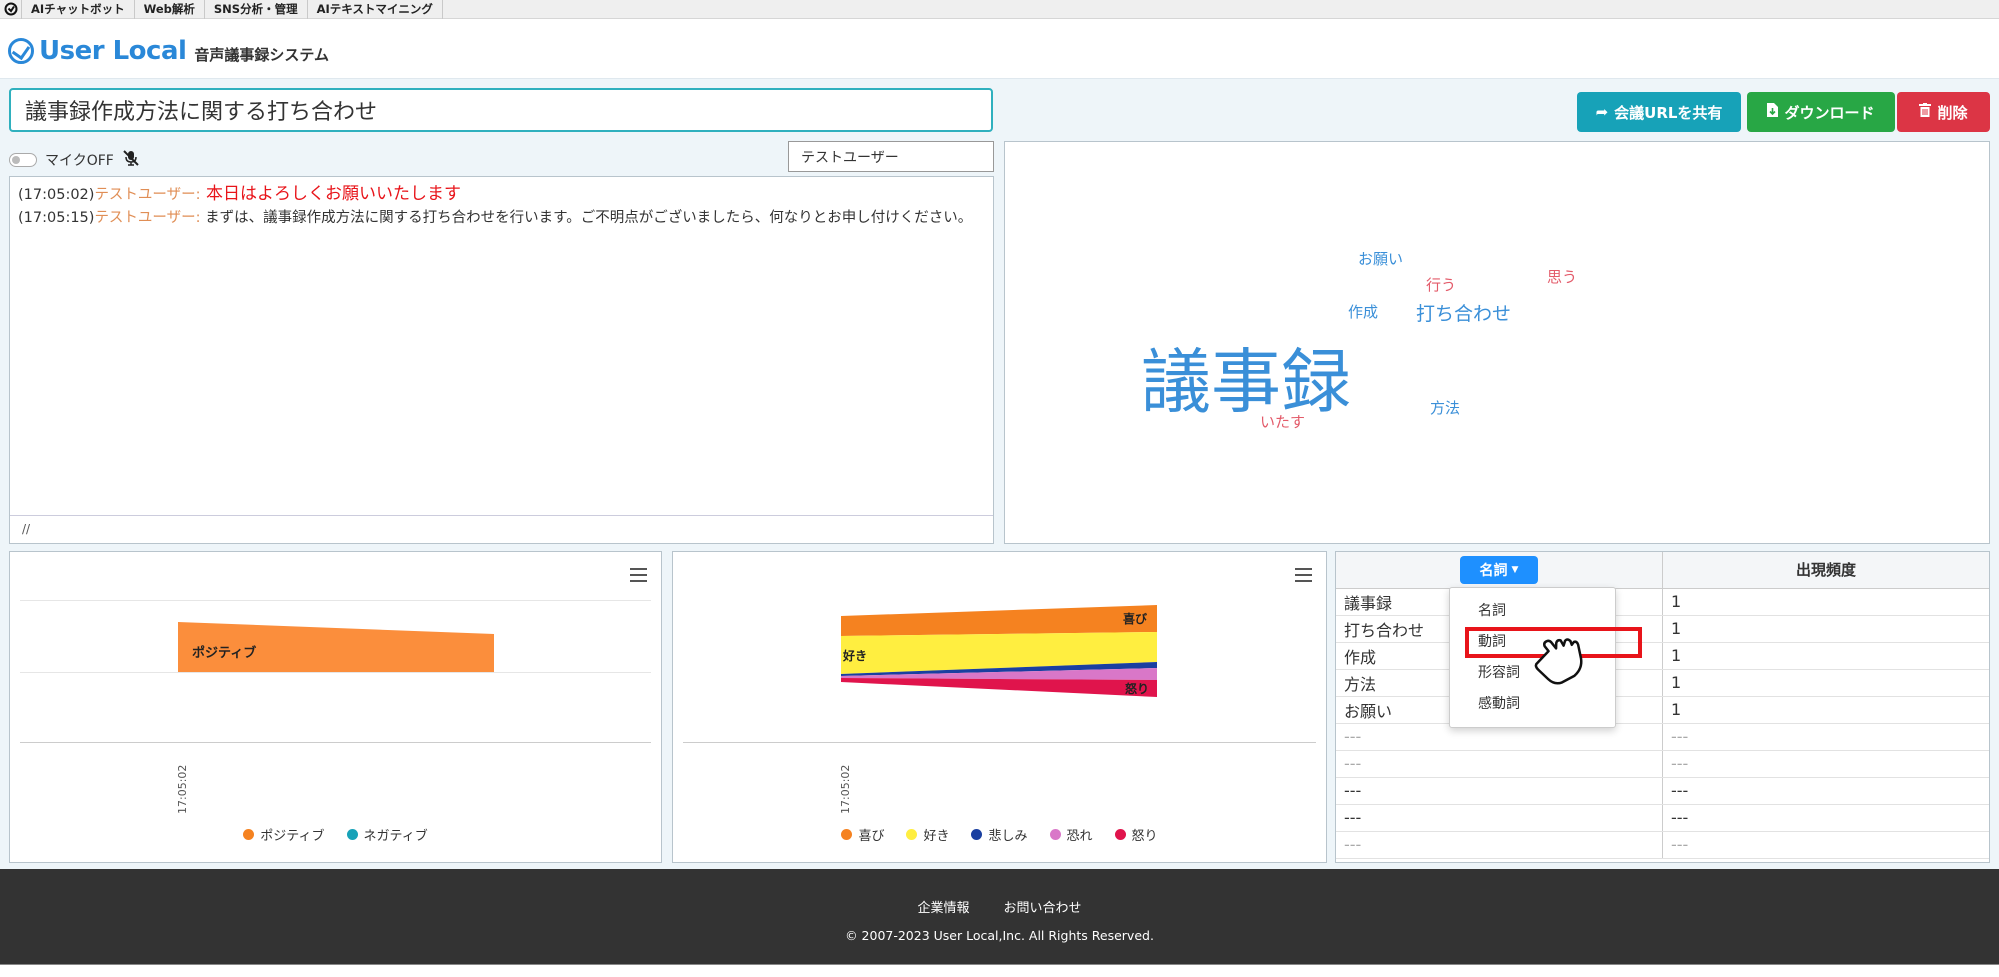 This screenshot has width=1999, height=977. Describe the element at coordinates (1662, 656) in the screenshot. I see `table-row: 作成 1` at that location.